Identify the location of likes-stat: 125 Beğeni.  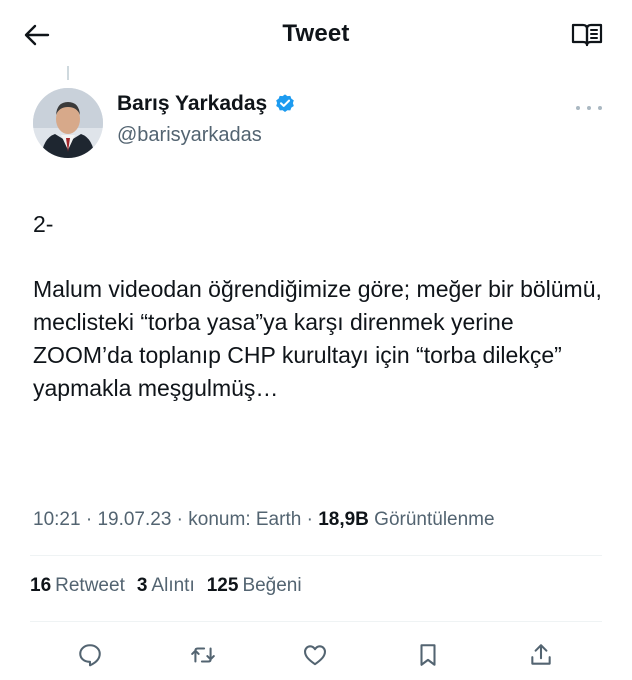
(254, 586).